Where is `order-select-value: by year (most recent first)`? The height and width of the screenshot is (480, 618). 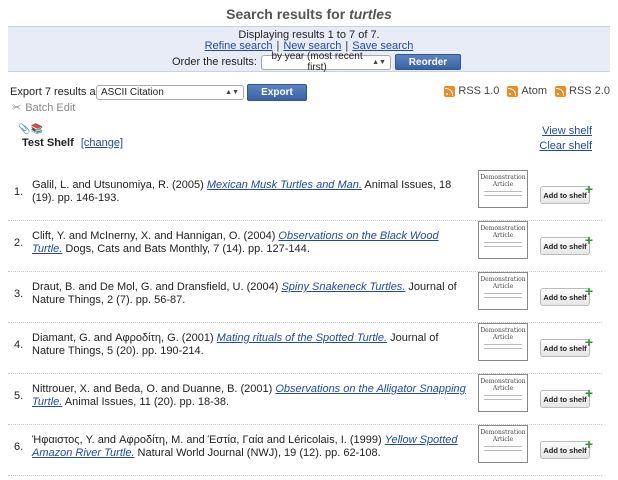 order-select-value: by year (most recent first) is located at coordinates (317, 62).